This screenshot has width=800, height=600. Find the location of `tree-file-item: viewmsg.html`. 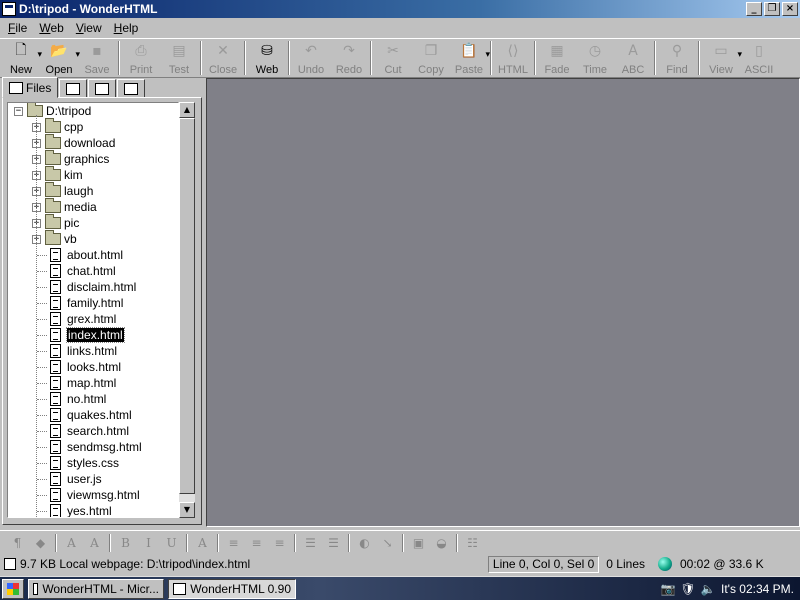

tree-file-item: viewmsg.html is located at coordinates (95, 495).